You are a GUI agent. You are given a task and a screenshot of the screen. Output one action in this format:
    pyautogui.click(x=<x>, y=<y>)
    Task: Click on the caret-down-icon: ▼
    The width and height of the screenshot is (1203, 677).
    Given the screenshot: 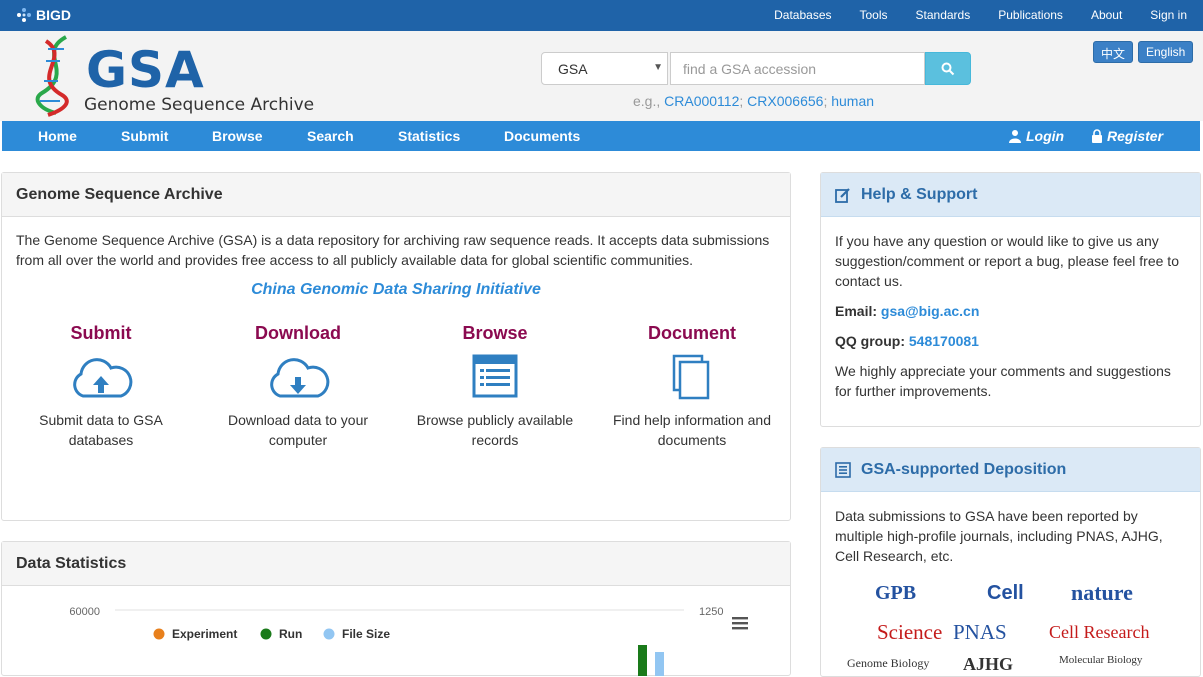 What is the action you would take?
    pyautogui.click(x=658, y=67)
    